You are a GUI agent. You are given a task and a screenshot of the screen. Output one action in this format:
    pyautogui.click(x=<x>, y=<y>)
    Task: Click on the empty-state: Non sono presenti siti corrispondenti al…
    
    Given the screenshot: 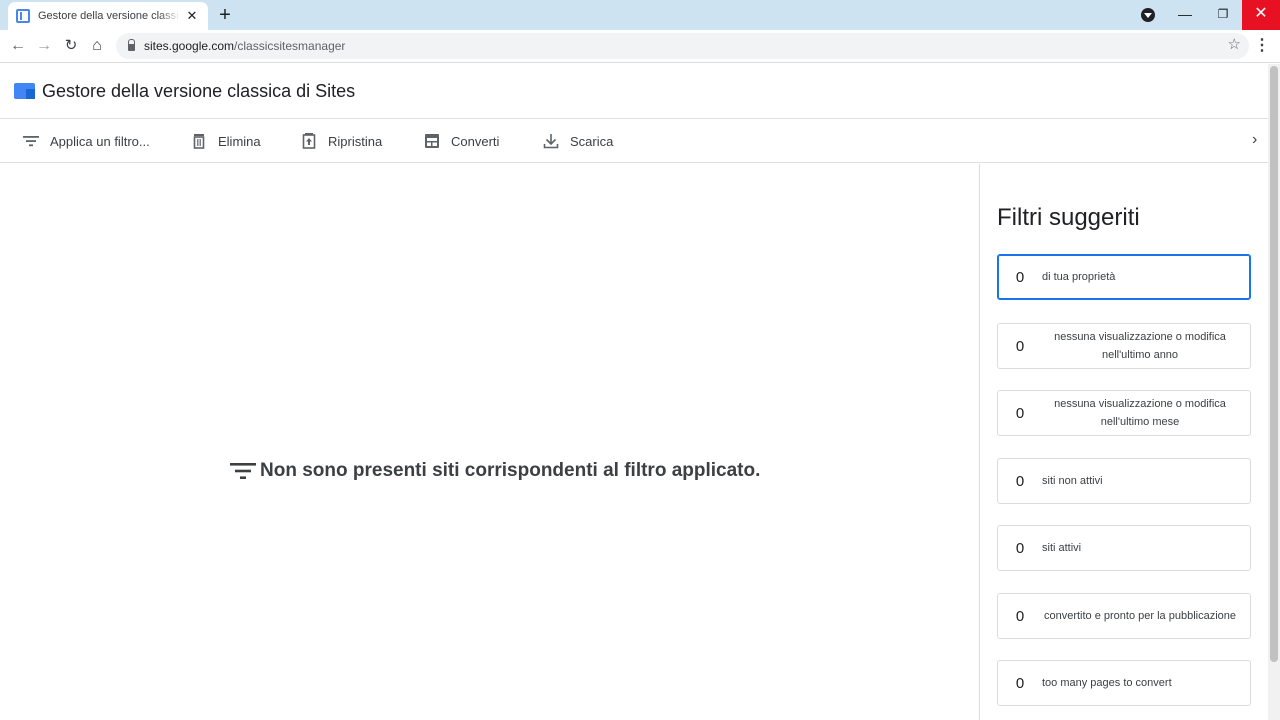 What is the action you would take?
    pyautogui.click(x=495, y=471)
    